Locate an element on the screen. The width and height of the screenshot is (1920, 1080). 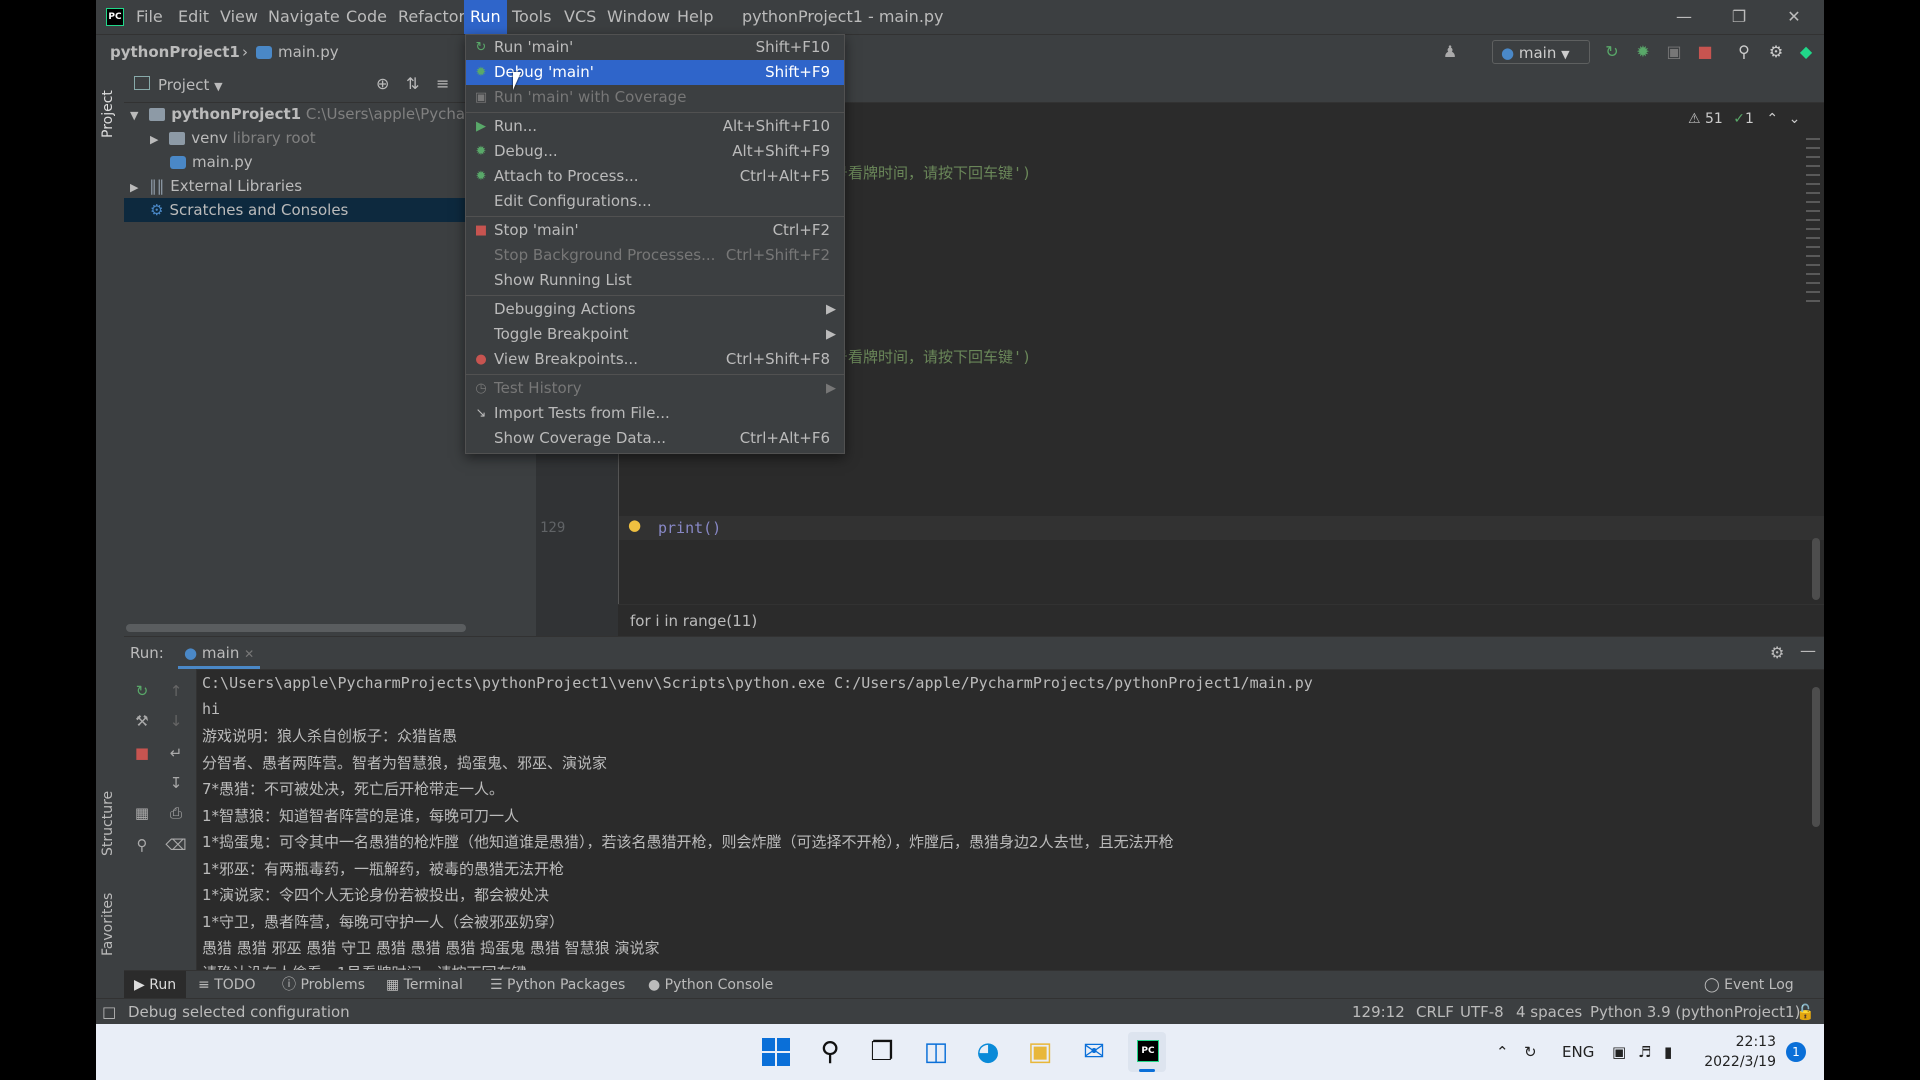
menu-view: View is located at coordinates (239, 17).